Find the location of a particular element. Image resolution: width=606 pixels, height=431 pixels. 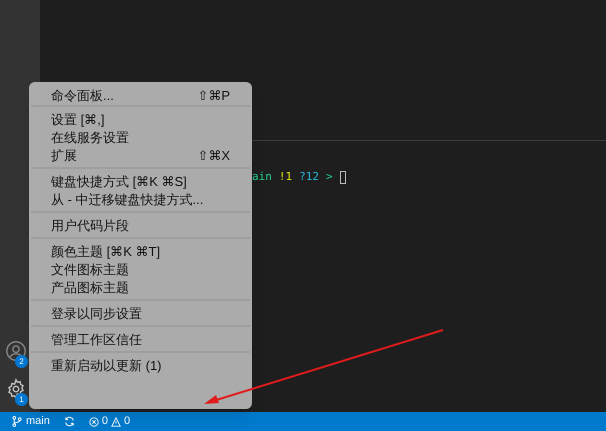

warning-count: 0 is located at coordinates (127, 421).